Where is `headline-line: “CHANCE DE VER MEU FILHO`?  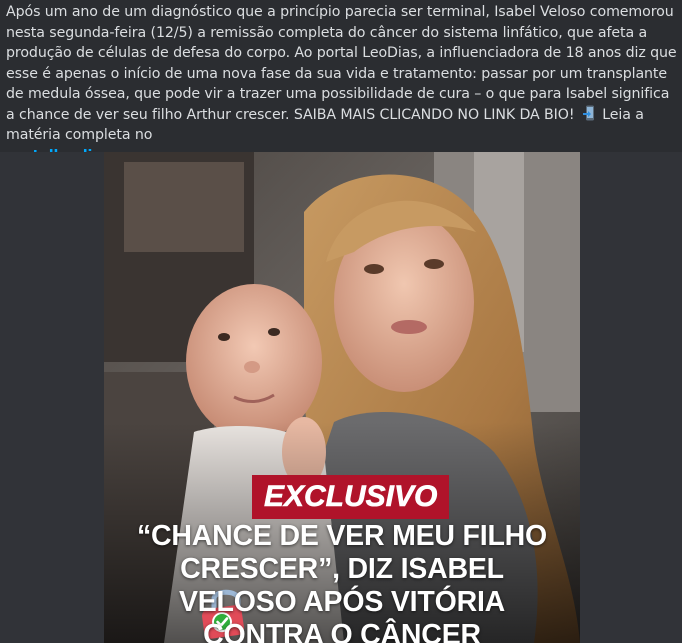
headline-line: “CHANCE DE VER MEU FILHO is located at coordinates (342, 536).